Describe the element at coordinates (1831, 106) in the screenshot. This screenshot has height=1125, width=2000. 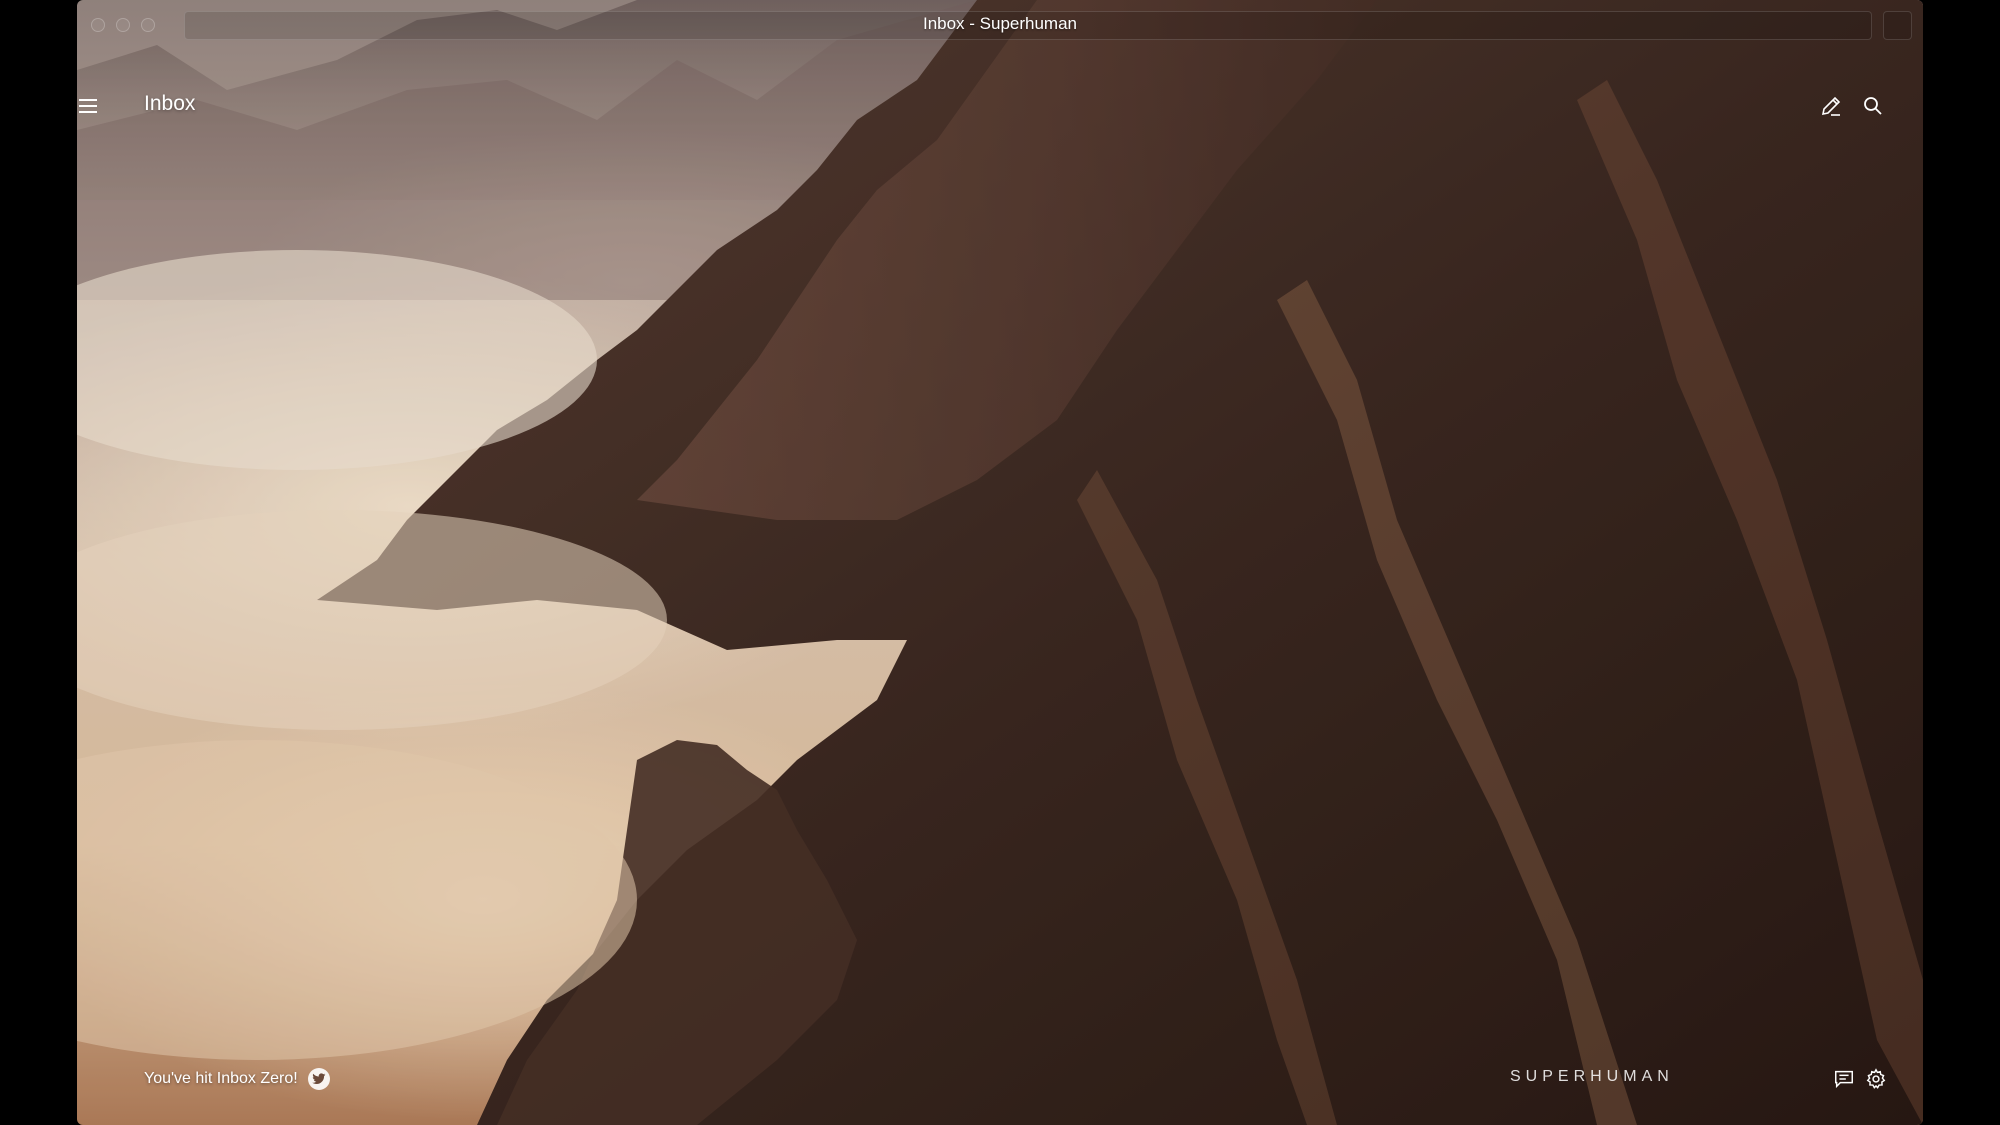
I see `compose-icon` at that location.